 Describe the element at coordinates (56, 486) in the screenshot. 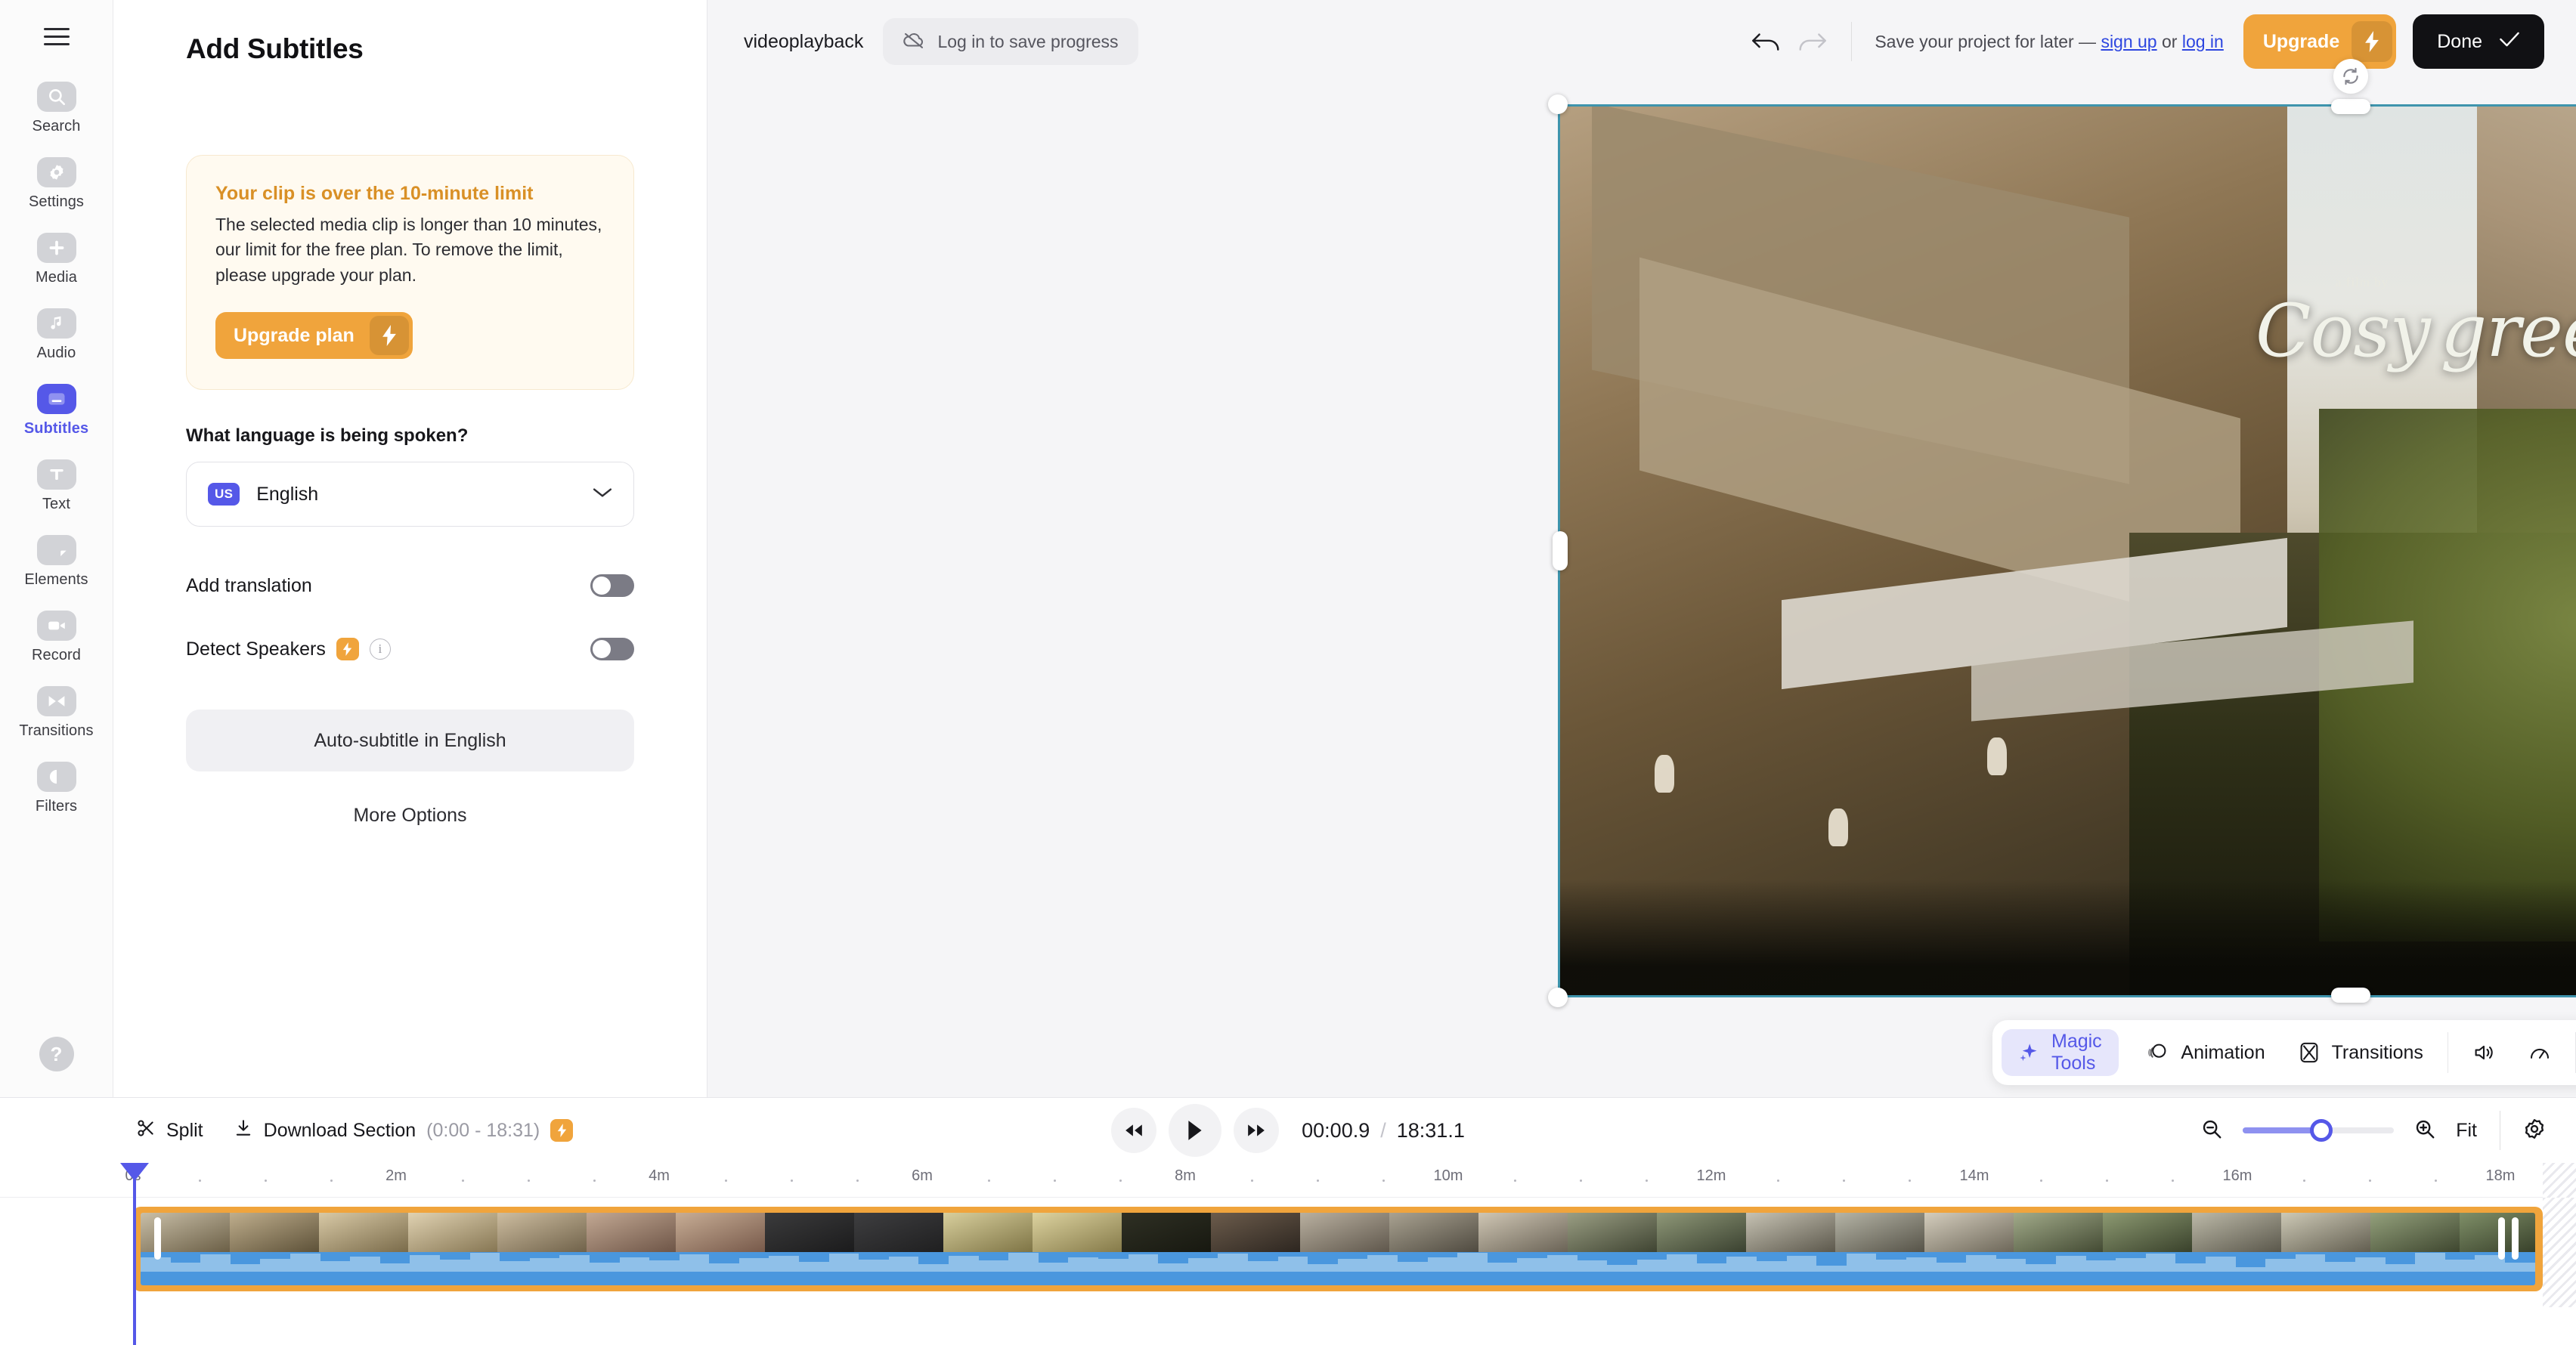

I see `sidebar-item-text: Text` at that location.